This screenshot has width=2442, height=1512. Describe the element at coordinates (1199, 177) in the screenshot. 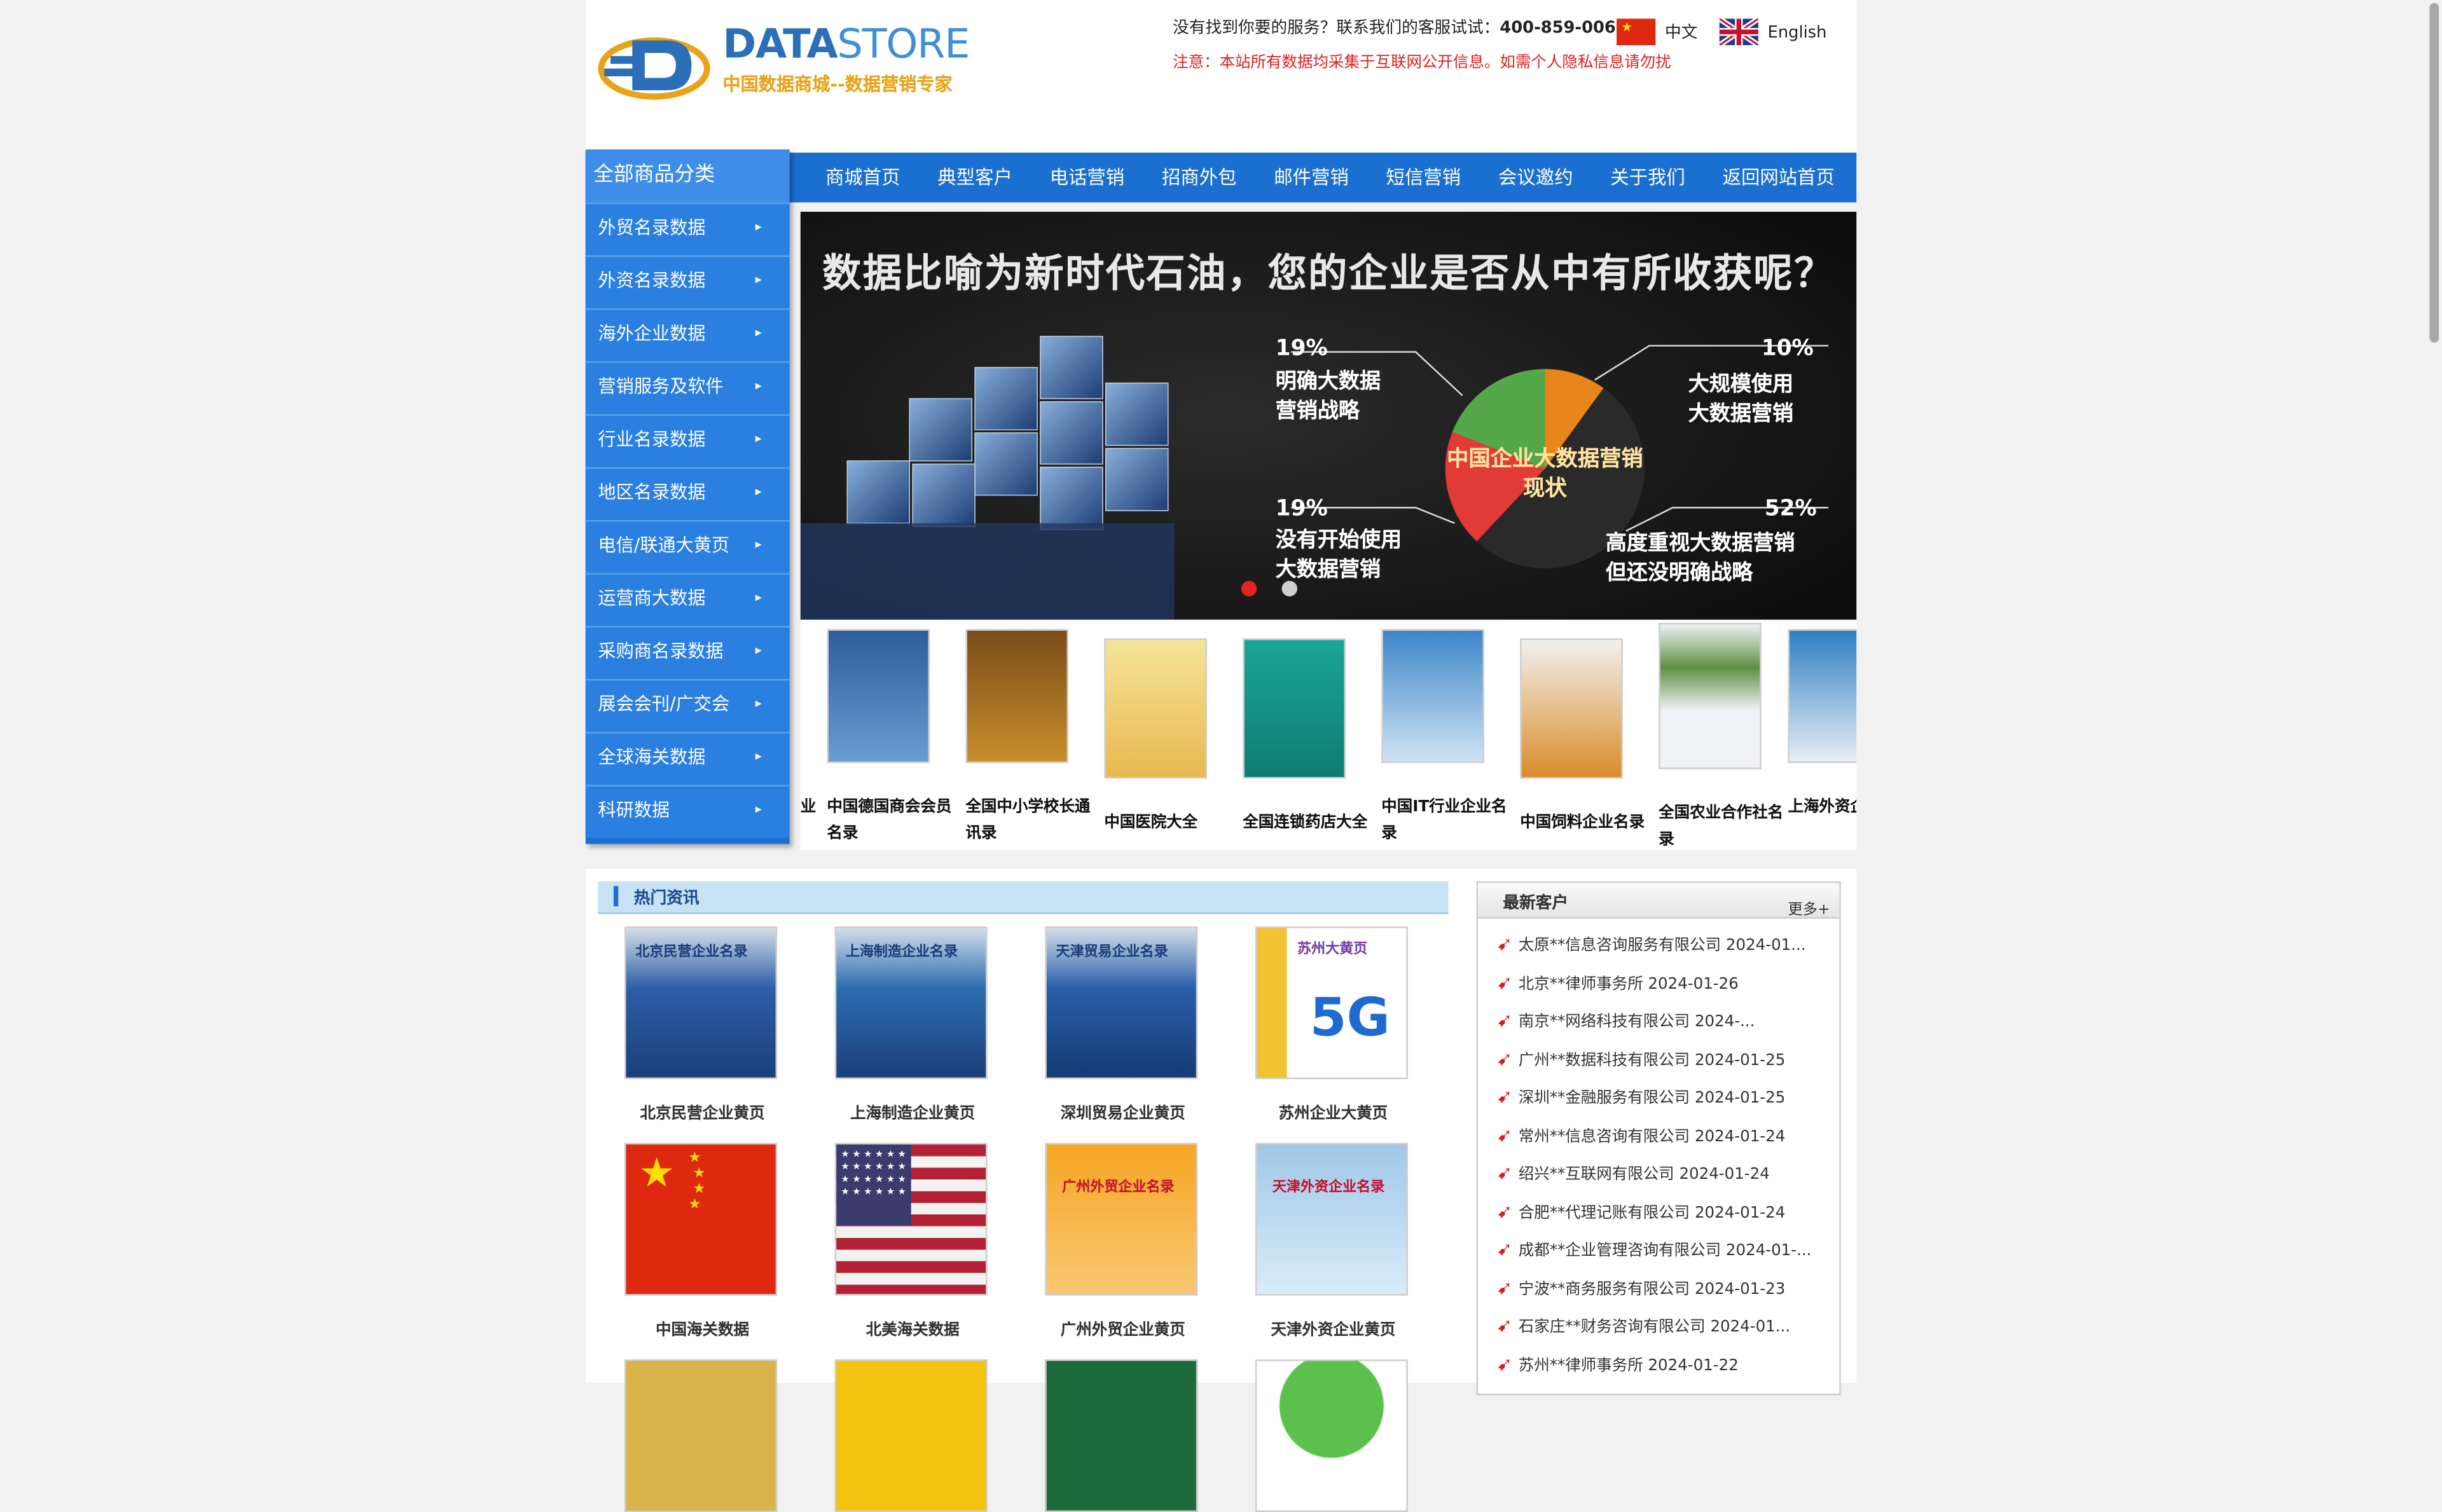

I see `nav-outsourcing: 招商外包` at that location.